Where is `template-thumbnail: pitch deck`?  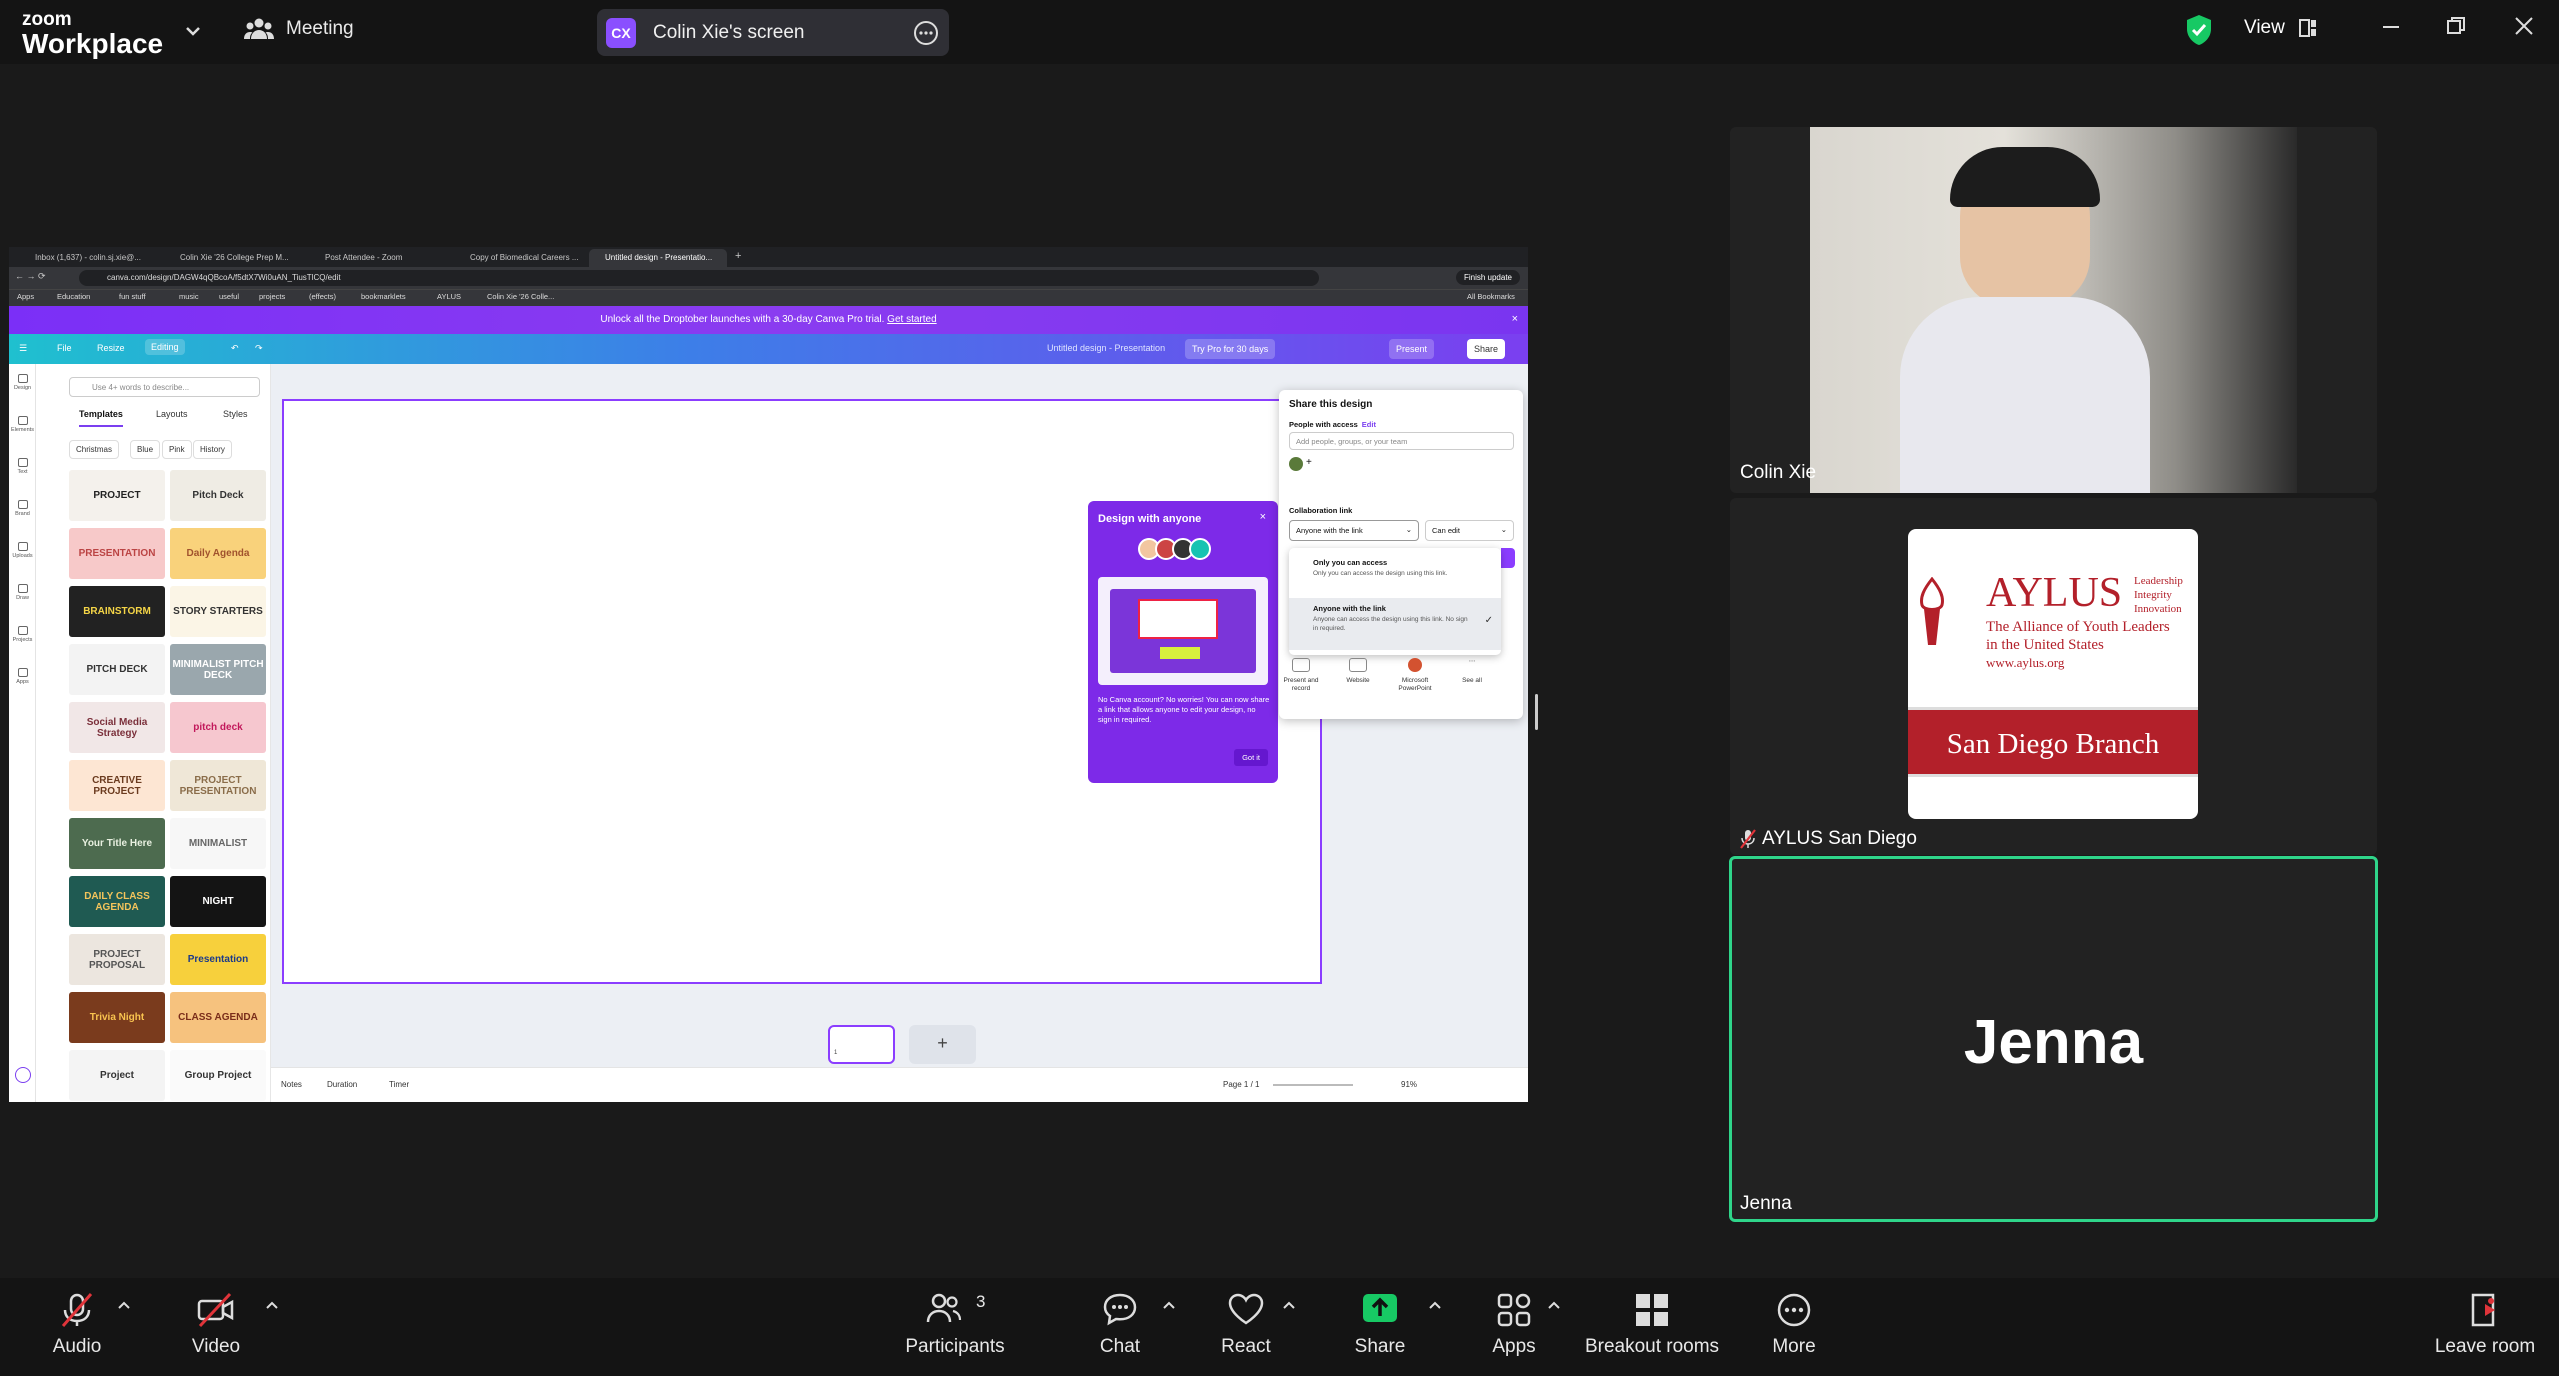 template-thumbnail: pitch deck is located at coordinates (218, 727).